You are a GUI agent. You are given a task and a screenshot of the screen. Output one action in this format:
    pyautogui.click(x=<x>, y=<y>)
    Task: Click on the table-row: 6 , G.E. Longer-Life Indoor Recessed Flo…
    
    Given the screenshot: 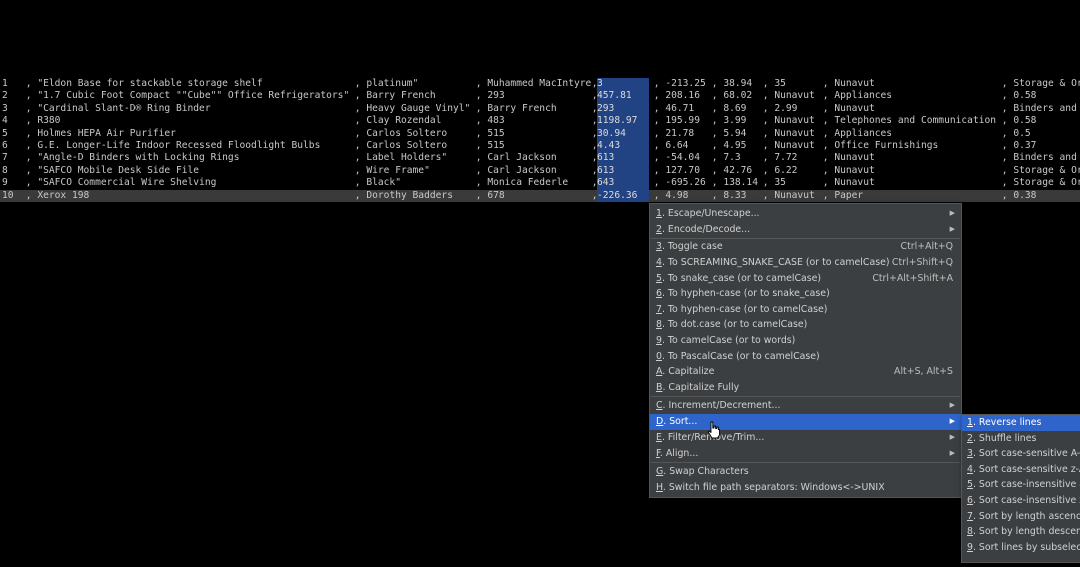 What is the action you would take?
    pyautogui.click(x=540, y=146)
    